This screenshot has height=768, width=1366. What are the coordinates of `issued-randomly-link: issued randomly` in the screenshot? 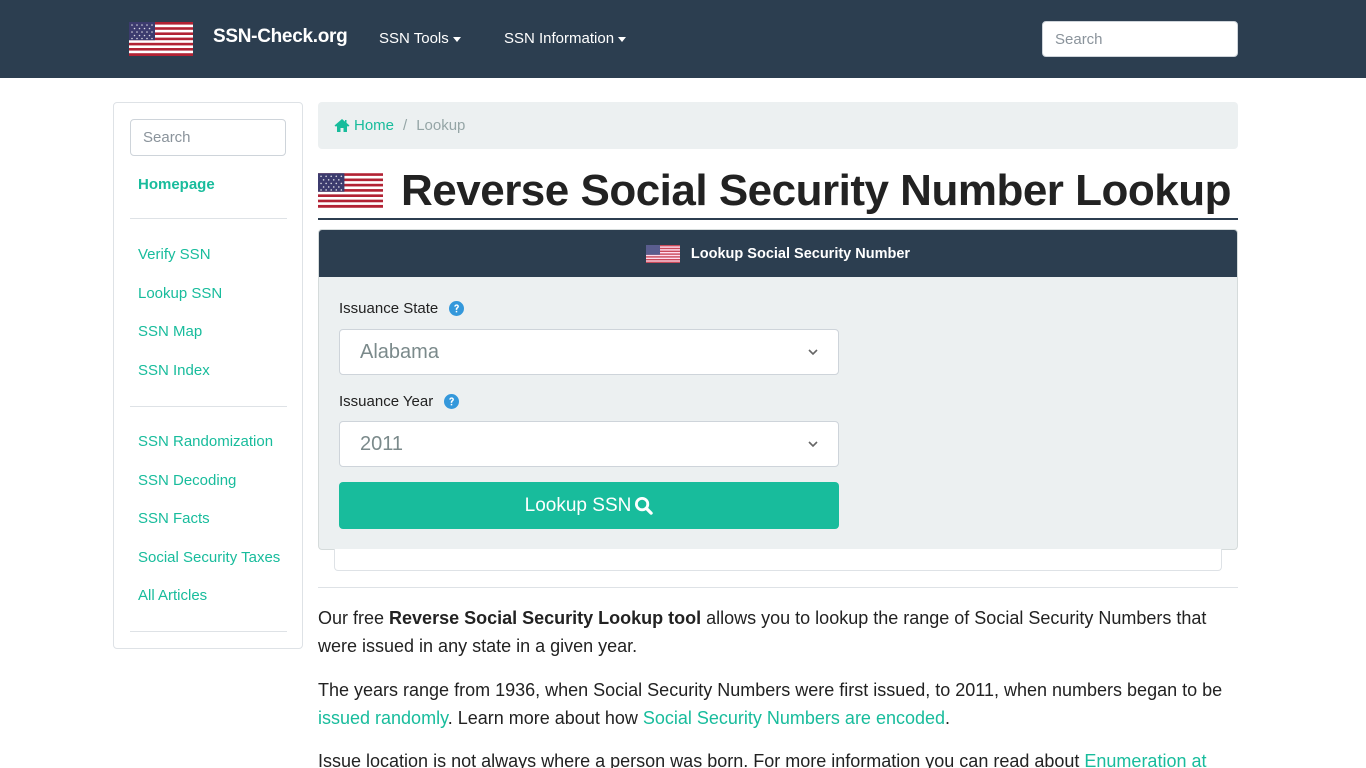 It's located at (383, 718).